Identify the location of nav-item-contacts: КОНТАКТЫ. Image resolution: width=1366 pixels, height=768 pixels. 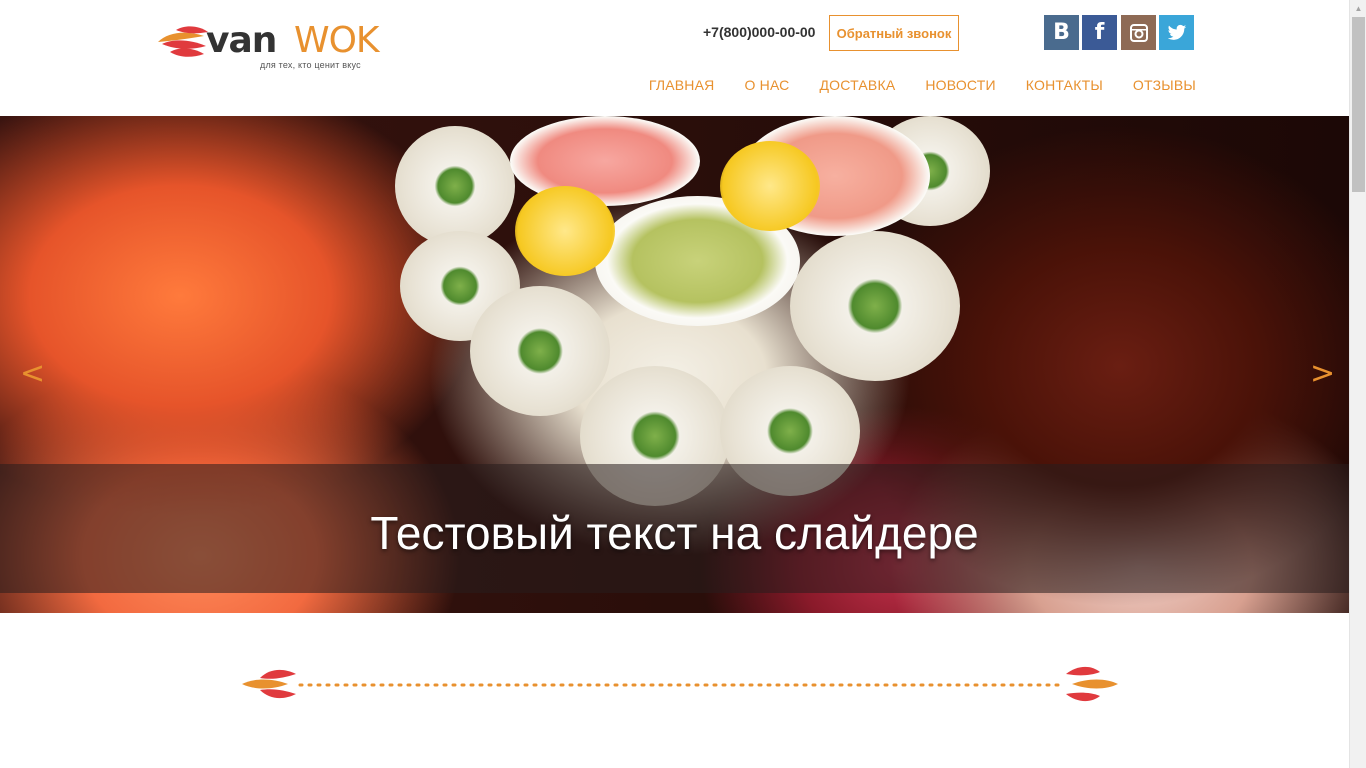
(1064, 85).